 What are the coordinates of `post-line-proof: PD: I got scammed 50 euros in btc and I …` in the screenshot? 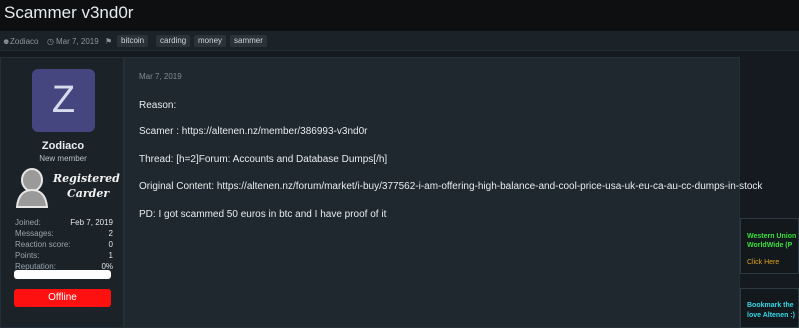 It's located at (263, 214).